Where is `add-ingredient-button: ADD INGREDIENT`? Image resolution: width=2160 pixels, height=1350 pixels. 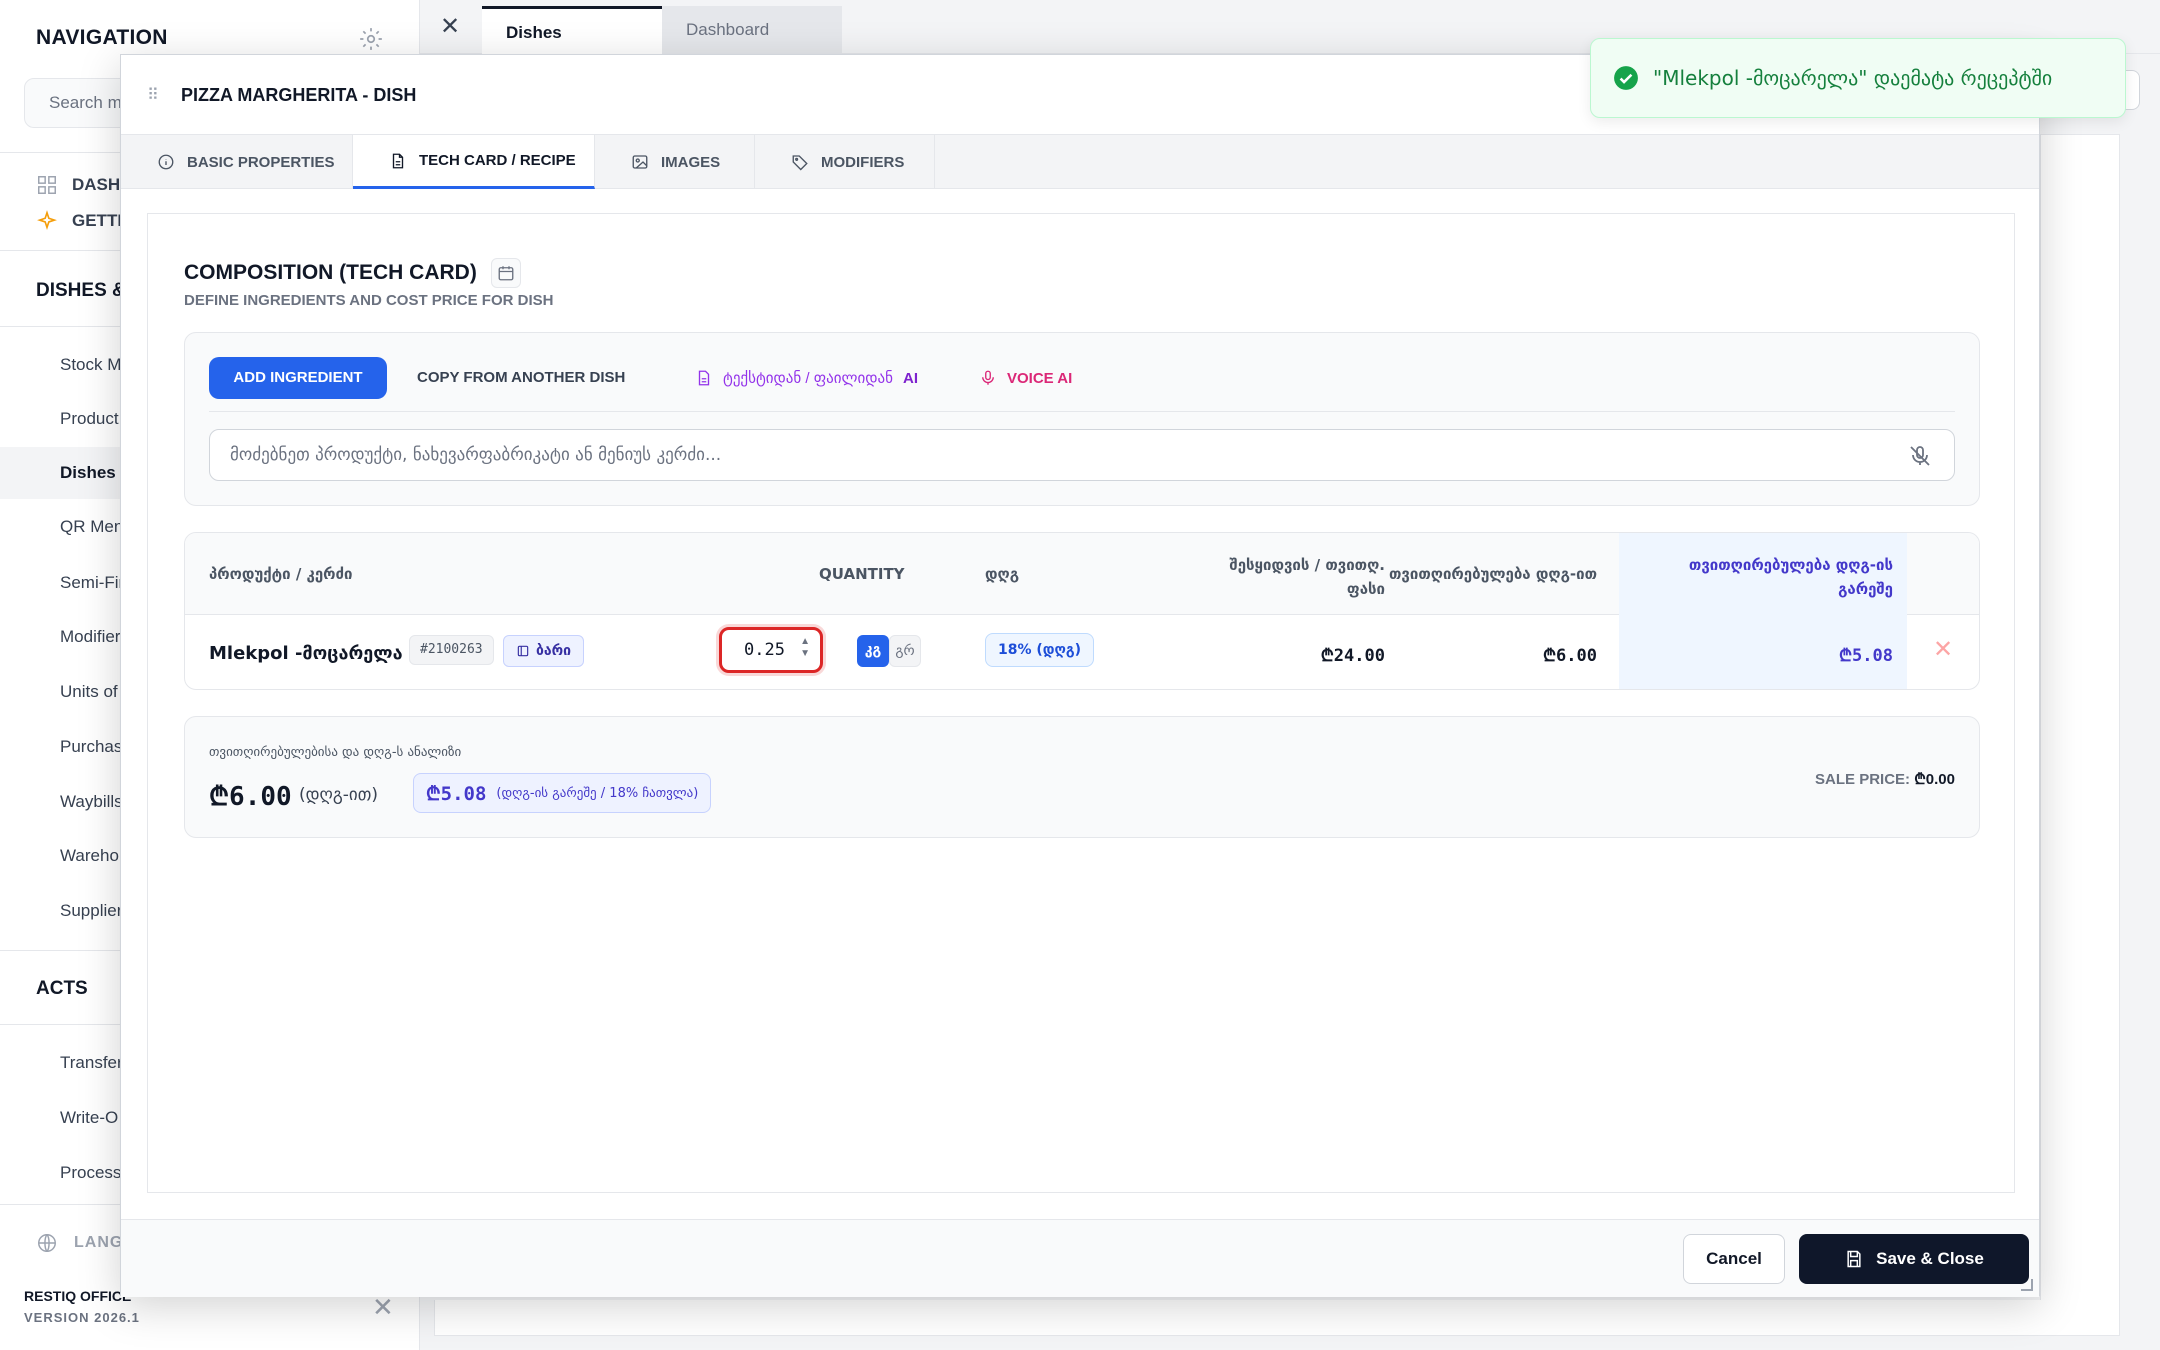 add-ingredient-button: ADD INGREDIENT is located at coordinates (298, 378).